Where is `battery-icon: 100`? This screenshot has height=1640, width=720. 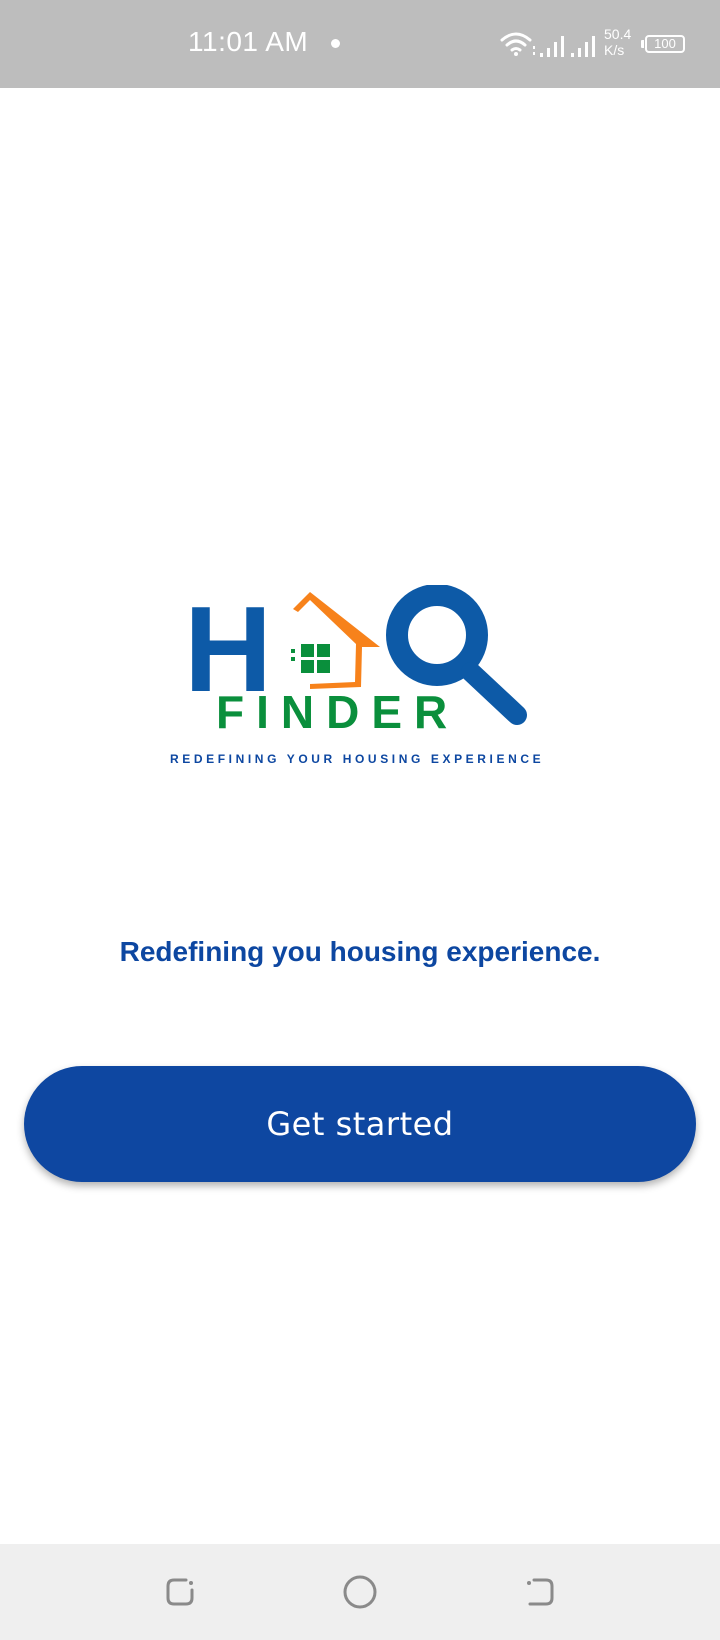
battery-icon: 100 is located at coordinates (665, 44).